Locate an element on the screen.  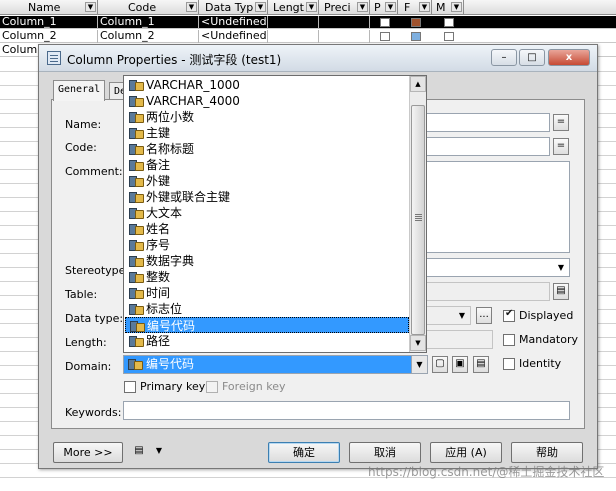
list-item: 外键 is located at coordinates (267, 181).